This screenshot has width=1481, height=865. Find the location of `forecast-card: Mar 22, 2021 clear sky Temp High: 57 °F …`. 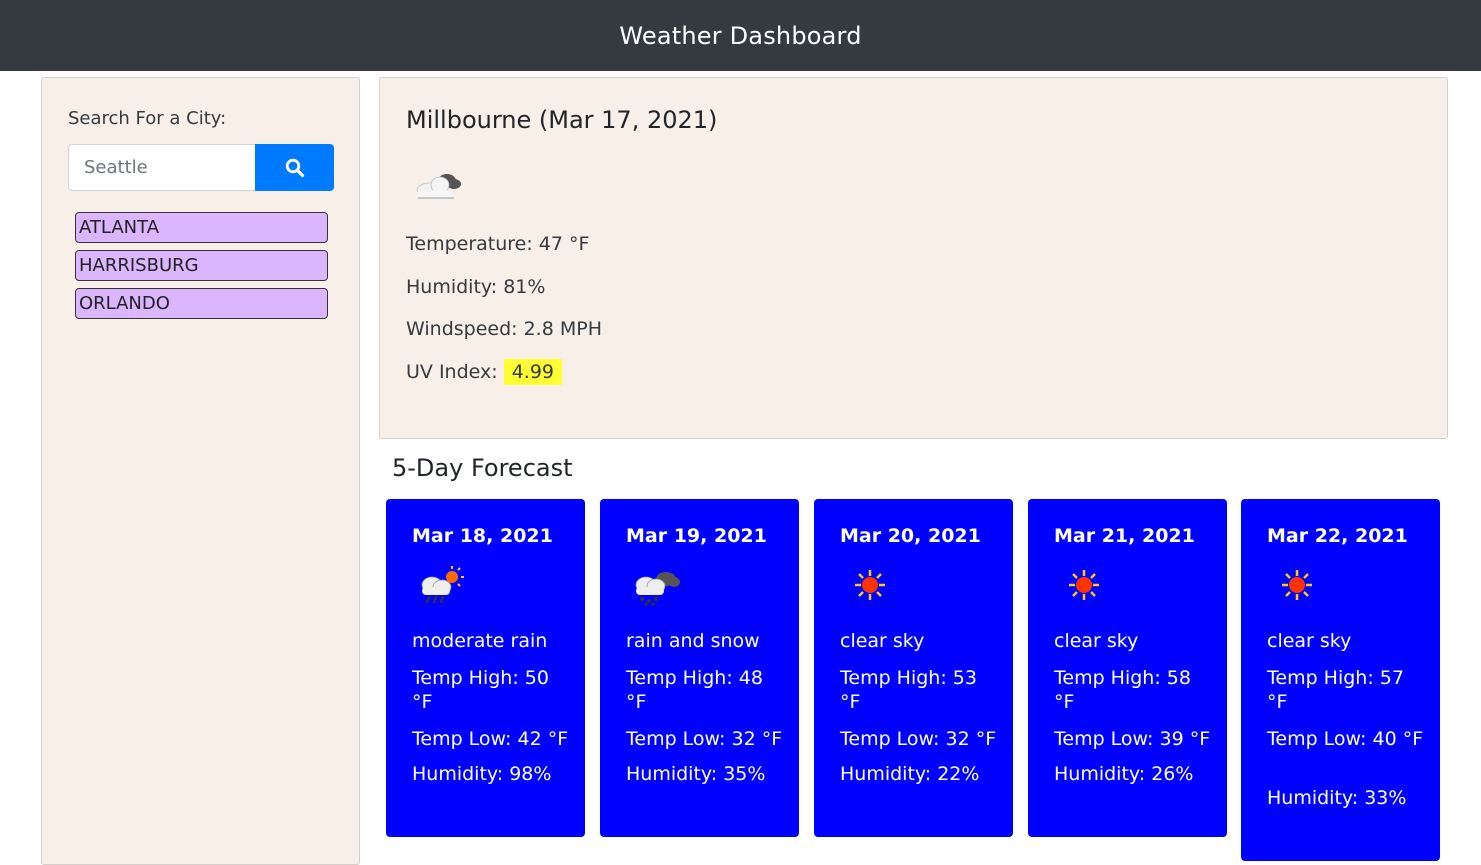

forecast-card: Mar 22, 2021 clear sky Temp High: 57 °F … is located at coordinates (1340, 680).